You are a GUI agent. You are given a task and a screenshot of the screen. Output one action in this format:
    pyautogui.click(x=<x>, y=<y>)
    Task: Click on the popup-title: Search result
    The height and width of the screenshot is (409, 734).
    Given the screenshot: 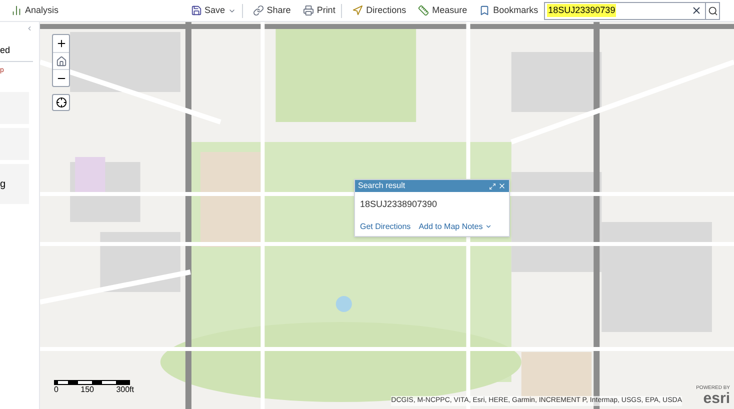 What is the action you would take?
    pyautogui.click(x=382, y=186)
    